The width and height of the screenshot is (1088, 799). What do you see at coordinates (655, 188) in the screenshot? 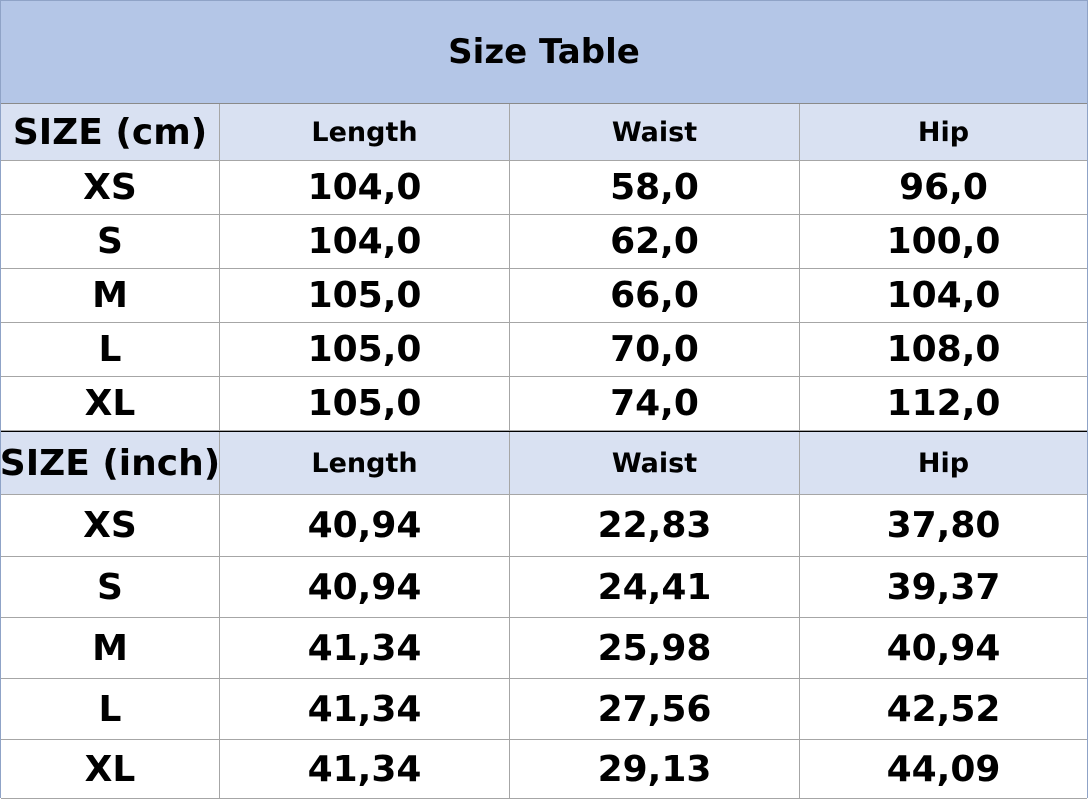
I see `waist-value: 58,0` at bounding box center [655, 188].